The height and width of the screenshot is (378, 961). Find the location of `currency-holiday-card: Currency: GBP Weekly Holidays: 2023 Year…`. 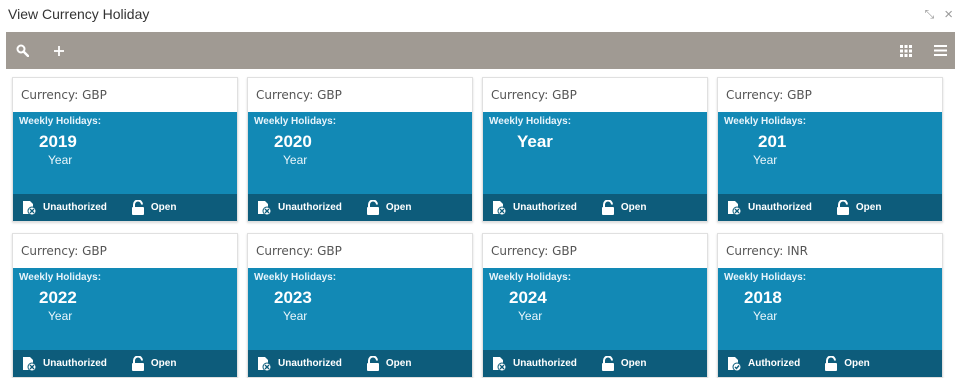

currency-holiday-card: Currency: GBP Weekly Holidays: 2023 Year… is located at coordinates (360, 305).